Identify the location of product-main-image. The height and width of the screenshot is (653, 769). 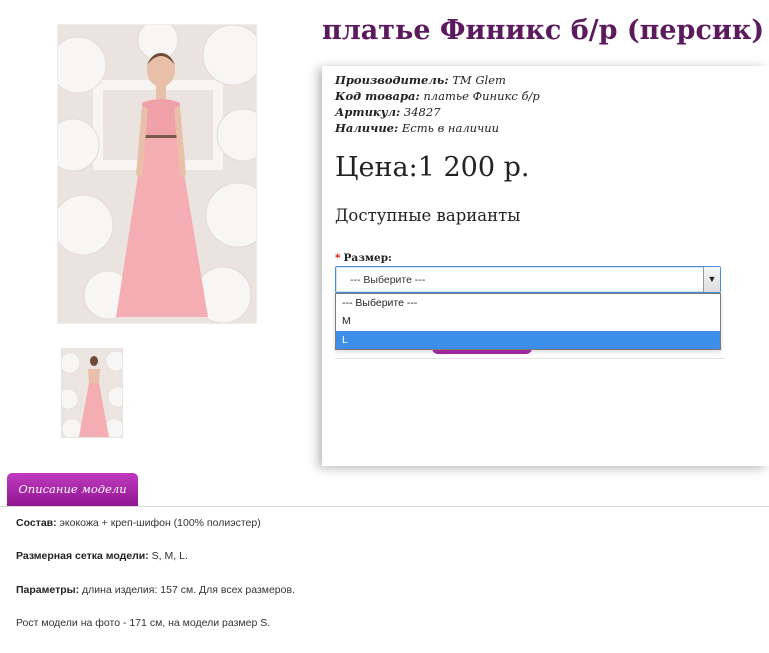
(157, 174).